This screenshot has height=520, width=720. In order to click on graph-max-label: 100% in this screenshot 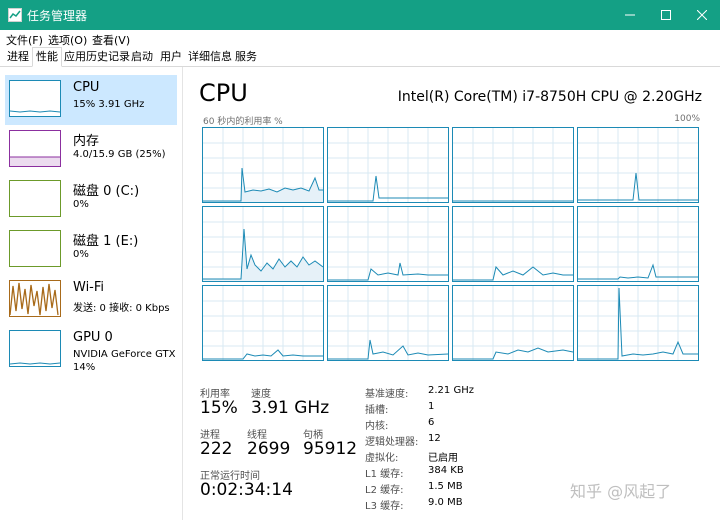, I will do `click(687, 119)`.